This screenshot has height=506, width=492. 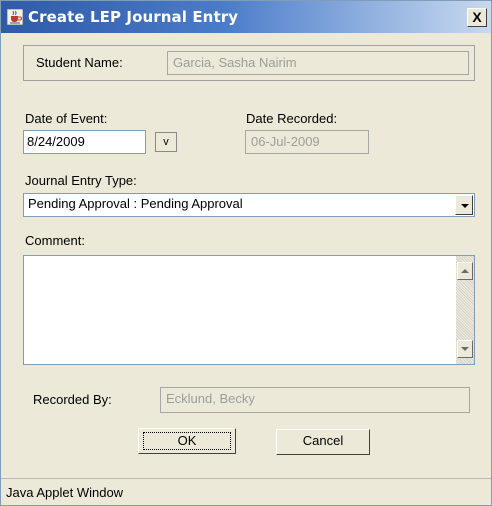 I want to click on date-of-event-field: 8/24/2009, so click(x=84, y=142).